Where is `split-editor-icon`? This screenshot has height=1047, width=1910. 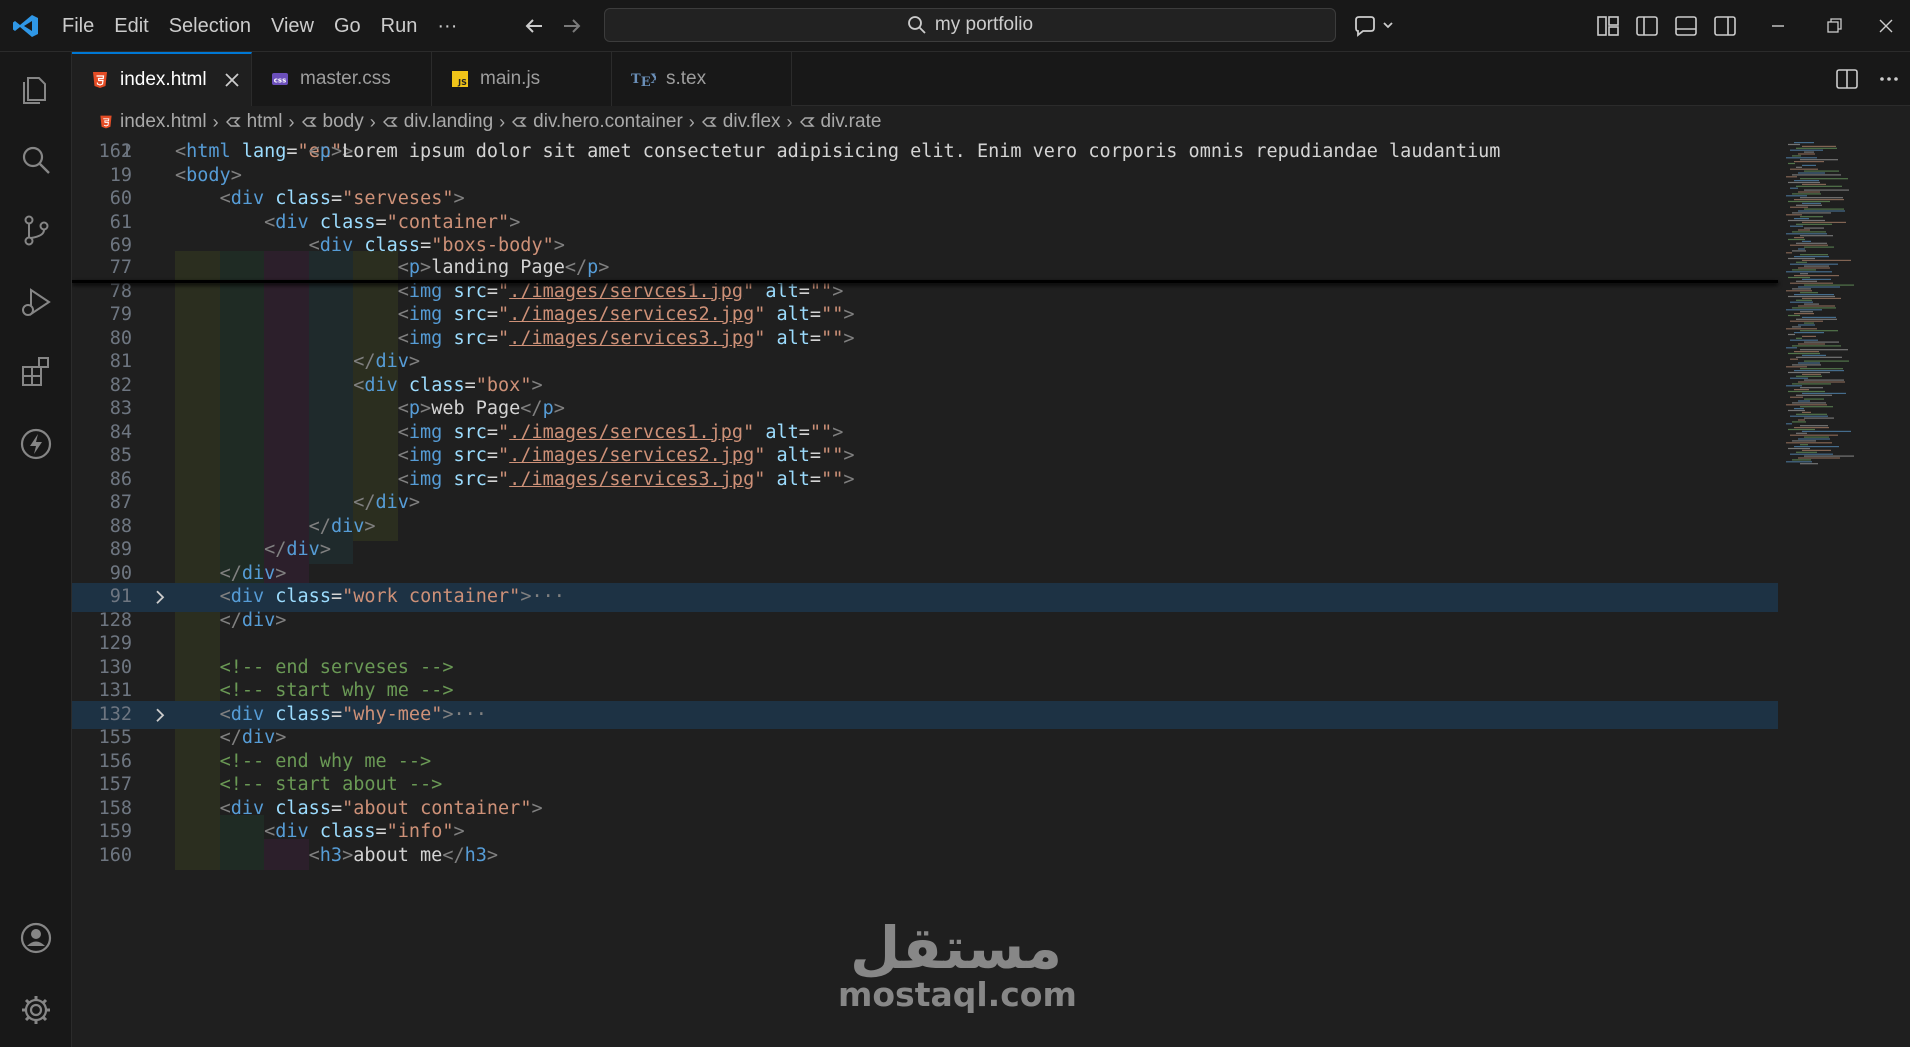
split-editor-icon is located at coordinates (1847, 79).